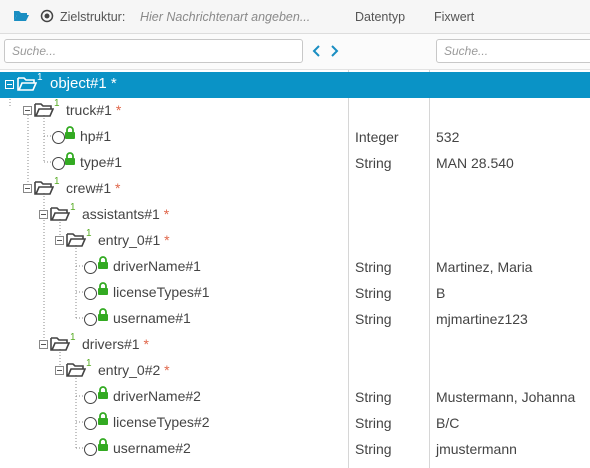 Image resolution: width=590 pixels, height=468 pixels. I want to click on tree-row: licenseTypes#1 String B, so click(295, 293).